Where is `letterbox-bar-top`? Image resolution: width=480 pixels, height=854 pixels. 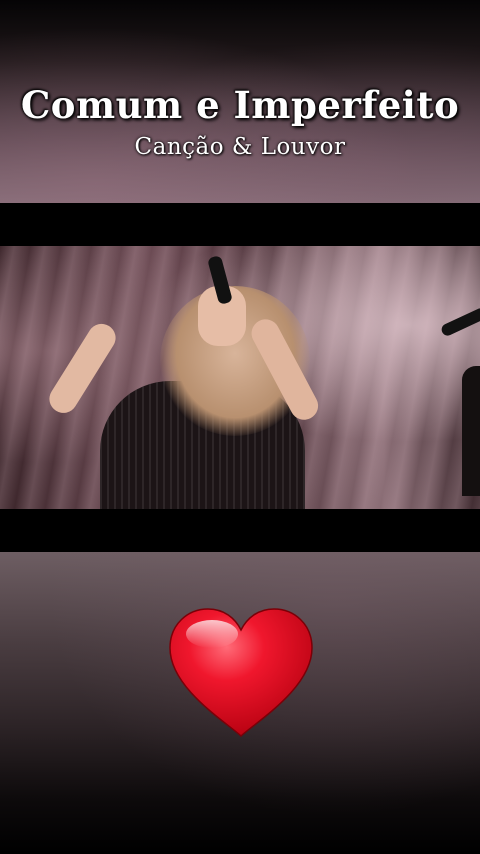
letterbox-bar-top is located at coordinates (240, 224).